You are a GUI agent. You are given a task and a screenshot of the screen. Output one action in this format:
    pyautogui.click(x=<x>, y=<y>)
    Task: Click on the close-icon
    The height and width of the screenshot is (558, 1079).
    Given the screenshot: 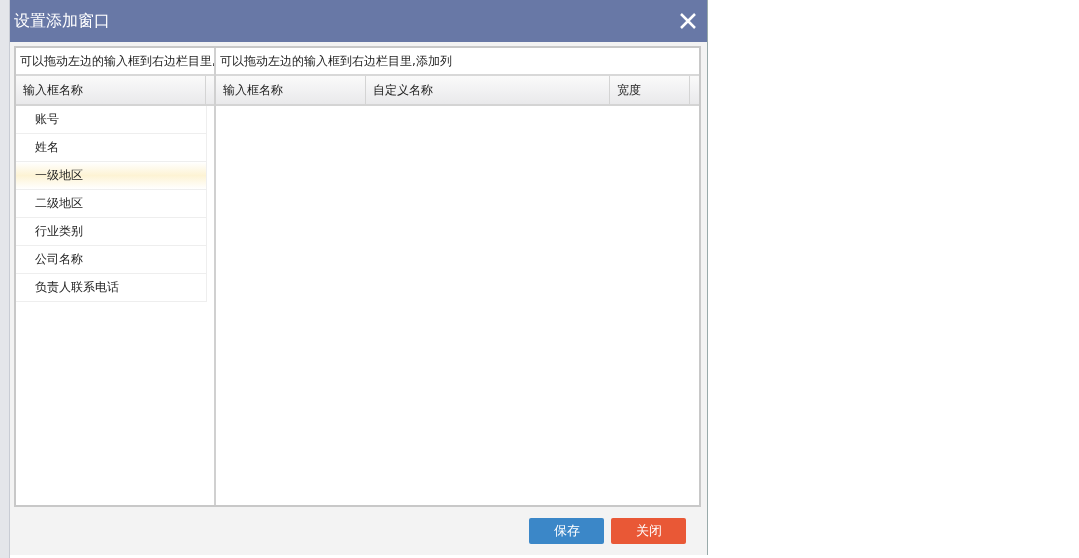 What is the action you would take?
    pyautogui.click(x=688, y=21)
    